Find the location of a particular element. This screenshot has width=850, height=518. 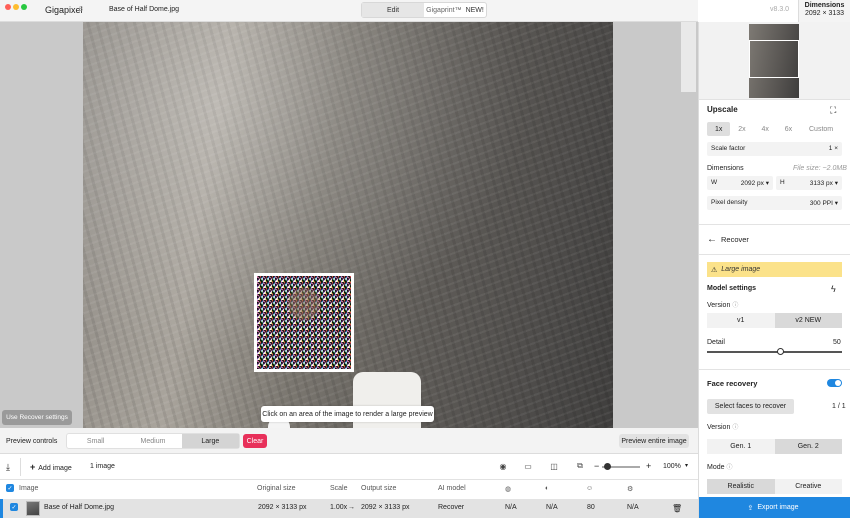

side-by-side-icon: ⧉ is located at coordinates (580, 466).